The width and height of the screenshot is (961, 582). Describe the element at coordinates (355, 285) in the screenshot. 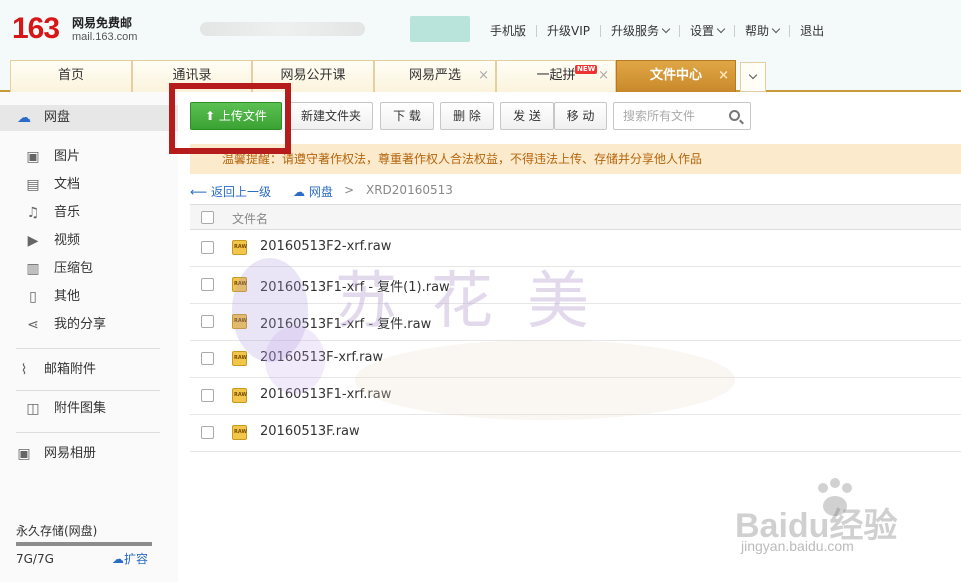

I see `file-name: 20160513F1-xrf - 复件(1).raw` at that location.